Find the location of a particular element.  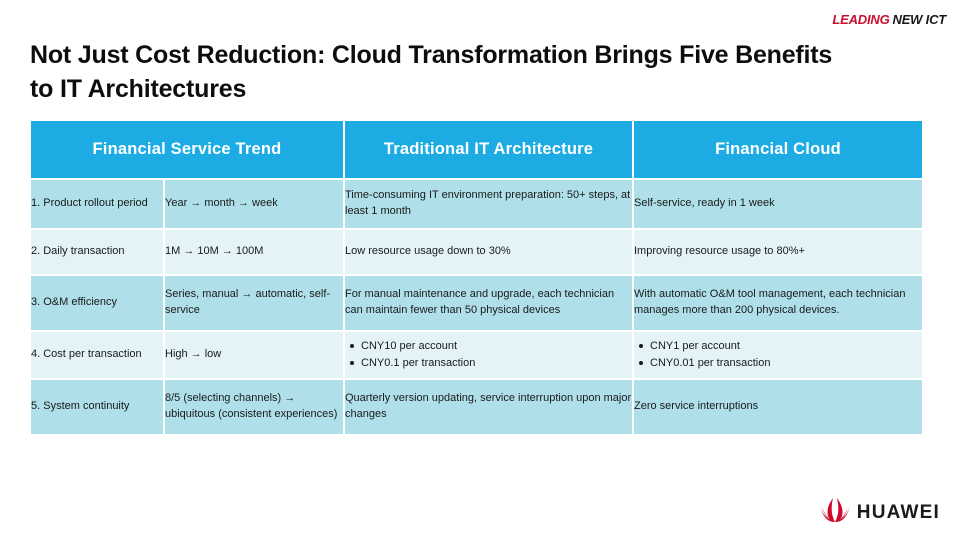

leading-new-ict-brandline: LEADING NEW ICT is located at coordinates (889, 19).